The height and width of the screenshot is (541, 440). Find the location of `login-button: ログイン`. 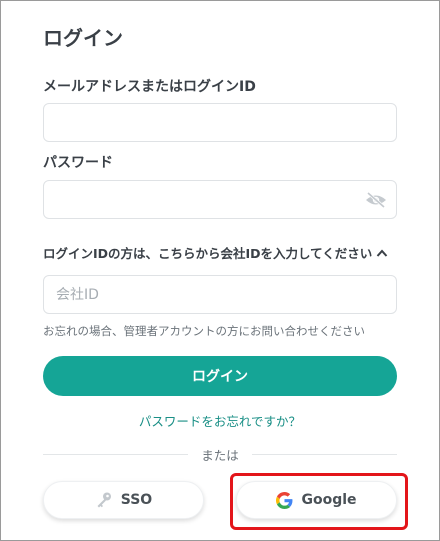

login-button: ログイン is located at coordinates (220, 376).